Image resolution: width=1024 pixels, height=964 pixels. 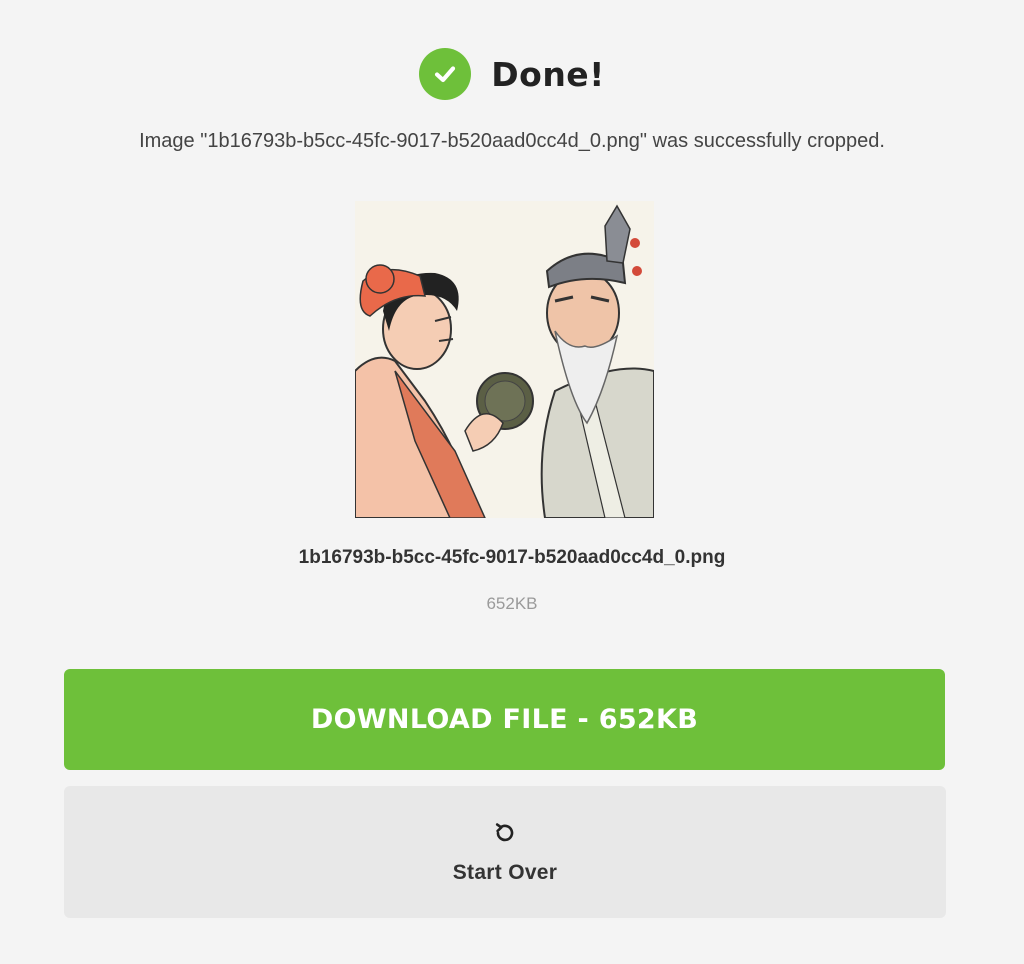 What do you see at coordinates (548, 74) in the screenshot?
I see `page-title: Done!` at bounding box center [548, 74].